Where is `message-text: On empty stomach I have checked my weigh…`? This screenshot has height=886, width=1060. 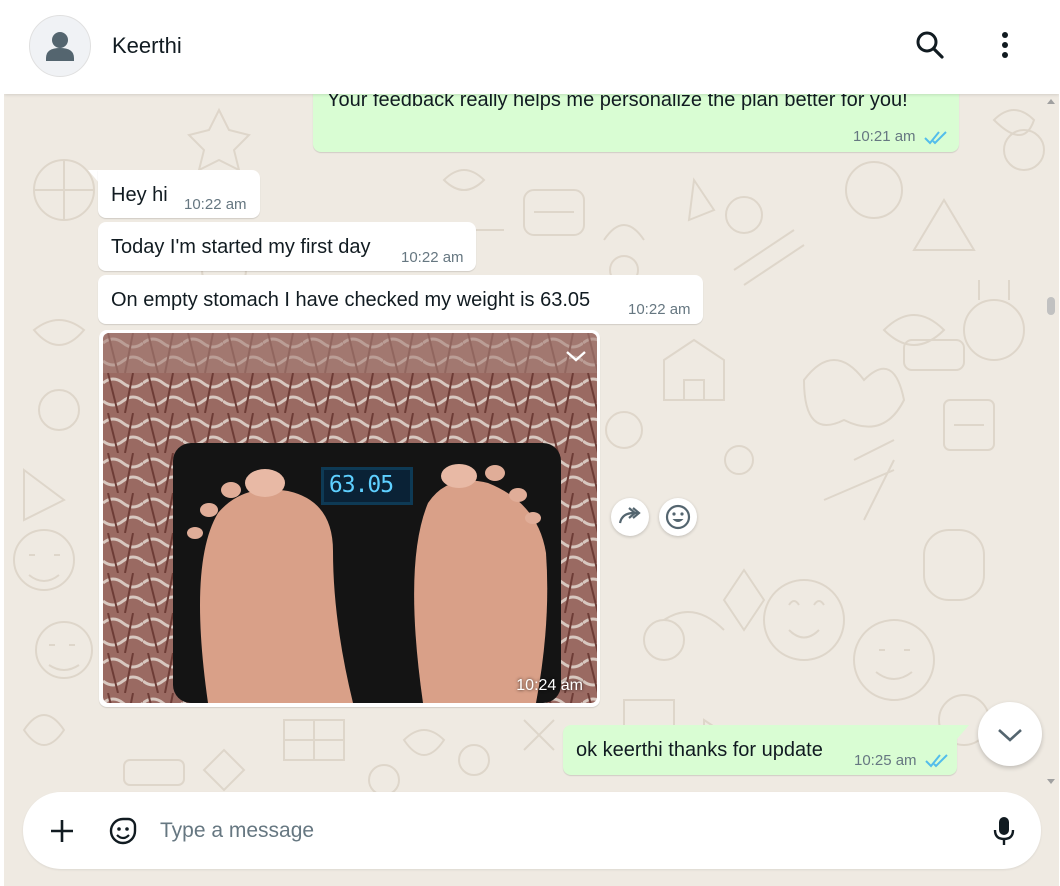 message-text: On empty stomach I have checked my weigh… is located at coordinates (351, 300).